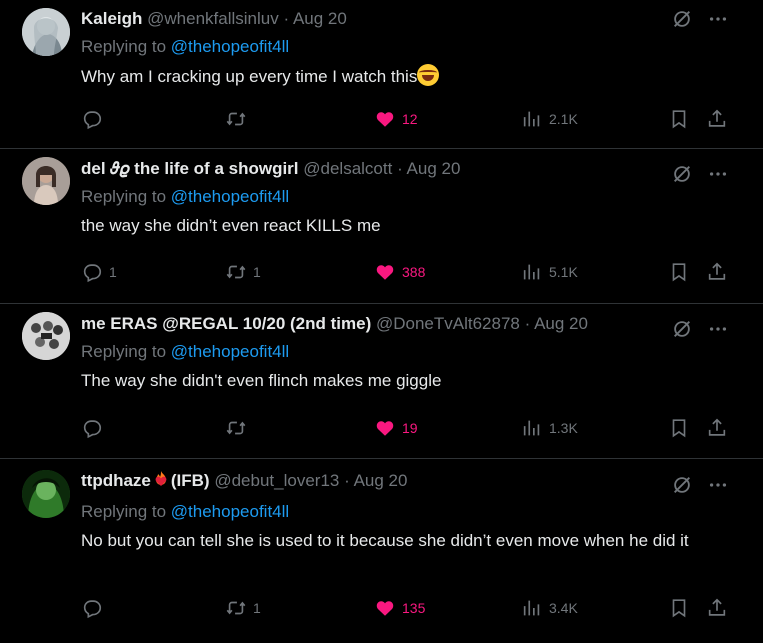 The width and height of the screenshot is (763, 643). I want to click on display-name: del 𝜗𝜚 the life of a showgirl, so click(190, 168).